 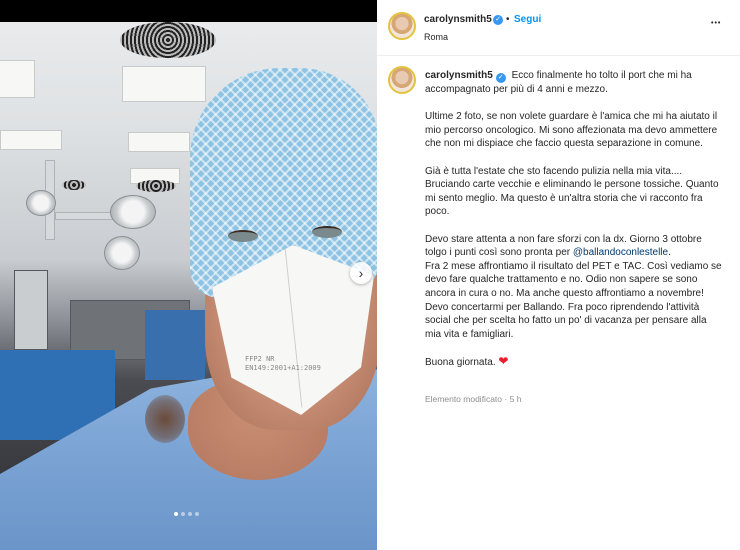 I want to click on post-time: 5 h, so click(x=516, y=399).